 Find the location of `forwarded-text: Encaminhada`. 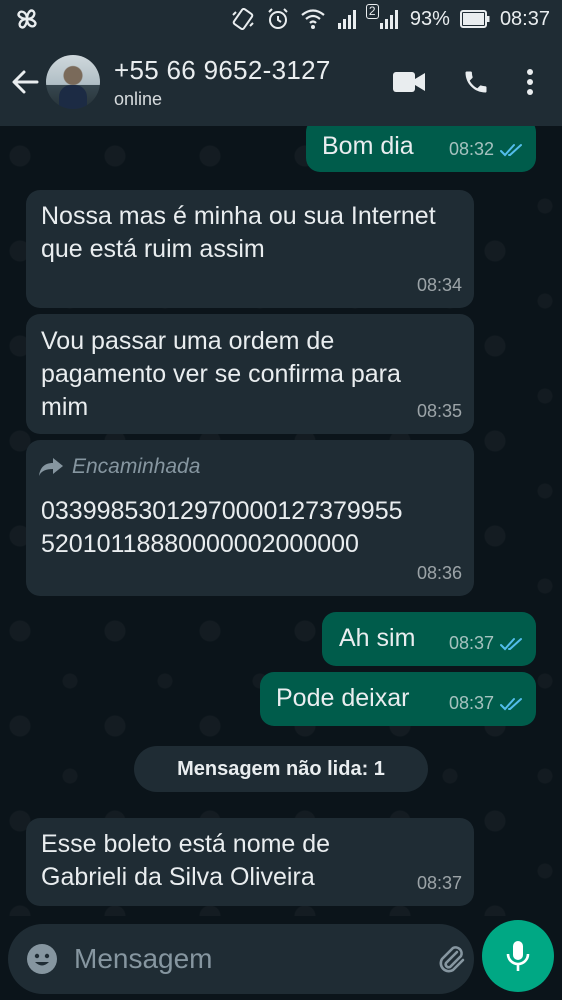

forwarded-text: Encaminhada is located at coordinates (136, 466).